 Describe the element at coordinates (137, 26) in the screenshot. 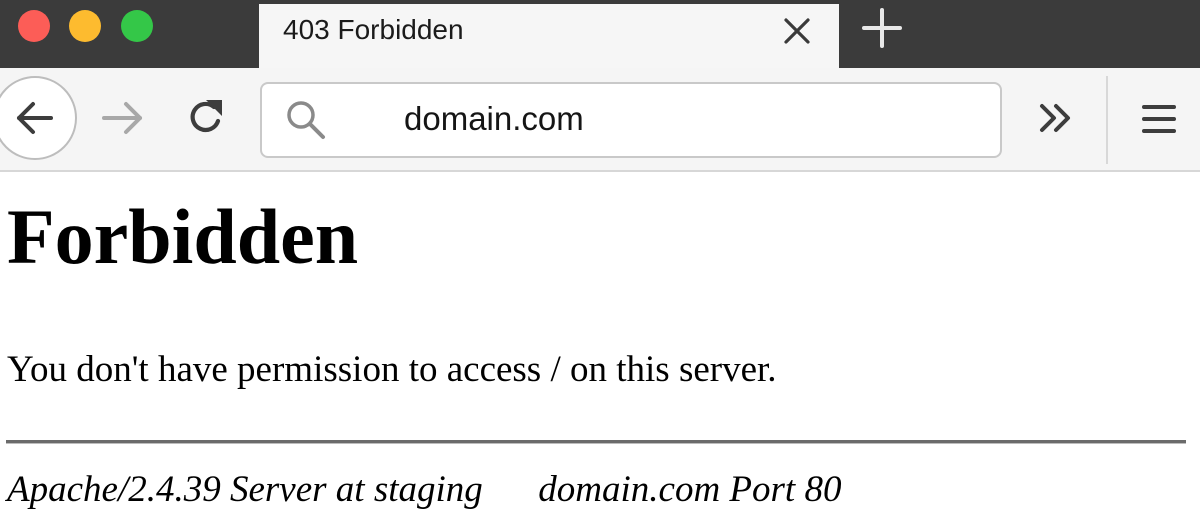

I see `window-zoom-button` at that location.